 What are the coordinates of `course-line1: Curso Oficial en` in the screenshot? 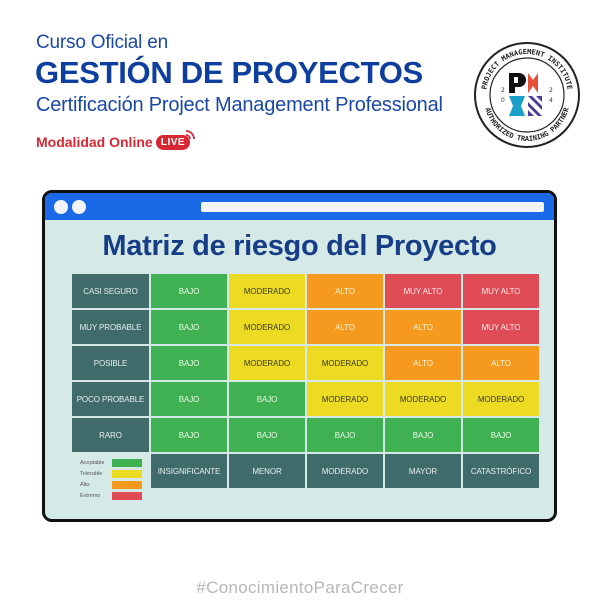 It's located at (102, 42).